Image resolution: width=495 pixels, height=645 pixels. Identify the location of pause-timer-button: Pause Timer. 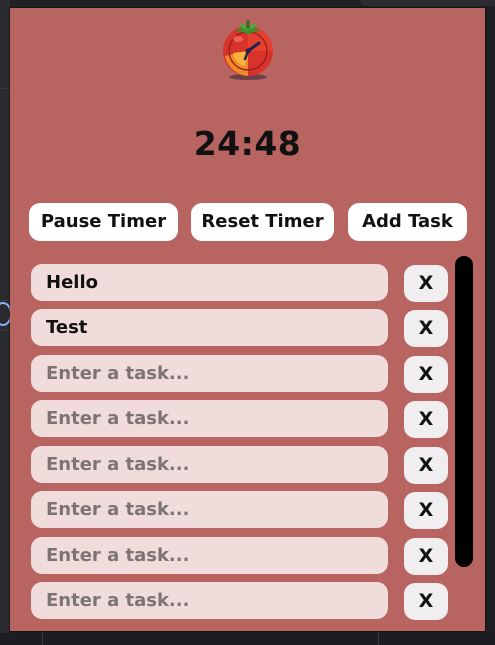
(103, 222).